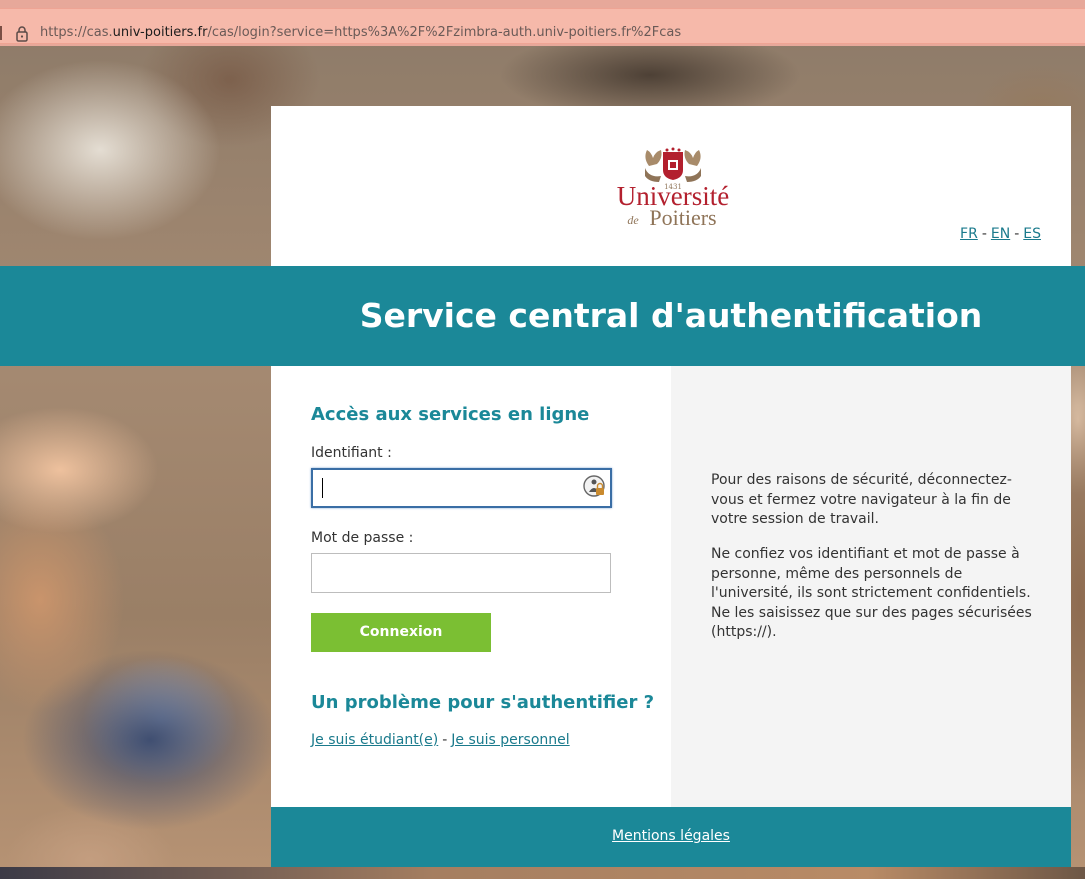 Image resolution: width=1085 pixels, height=879 pixels. What do you see at coordinates (510, 740) in the screenshot?
I see `staff-help-link: Je suis personnel` at bounding box center [510, 740].